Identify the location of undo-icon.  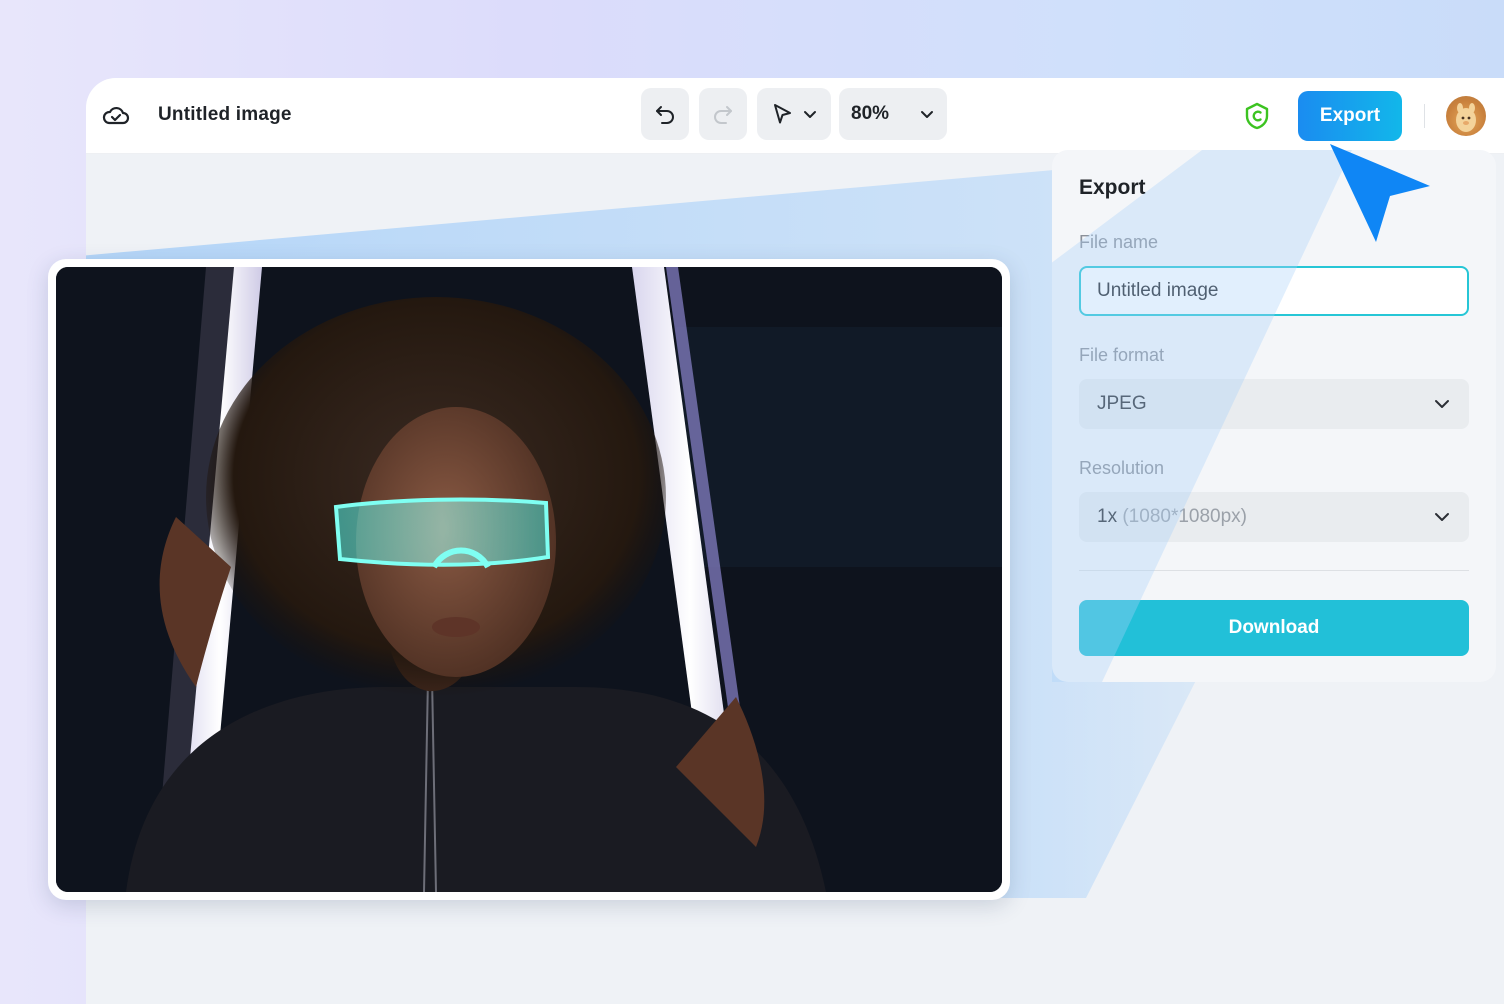
(665, 115).